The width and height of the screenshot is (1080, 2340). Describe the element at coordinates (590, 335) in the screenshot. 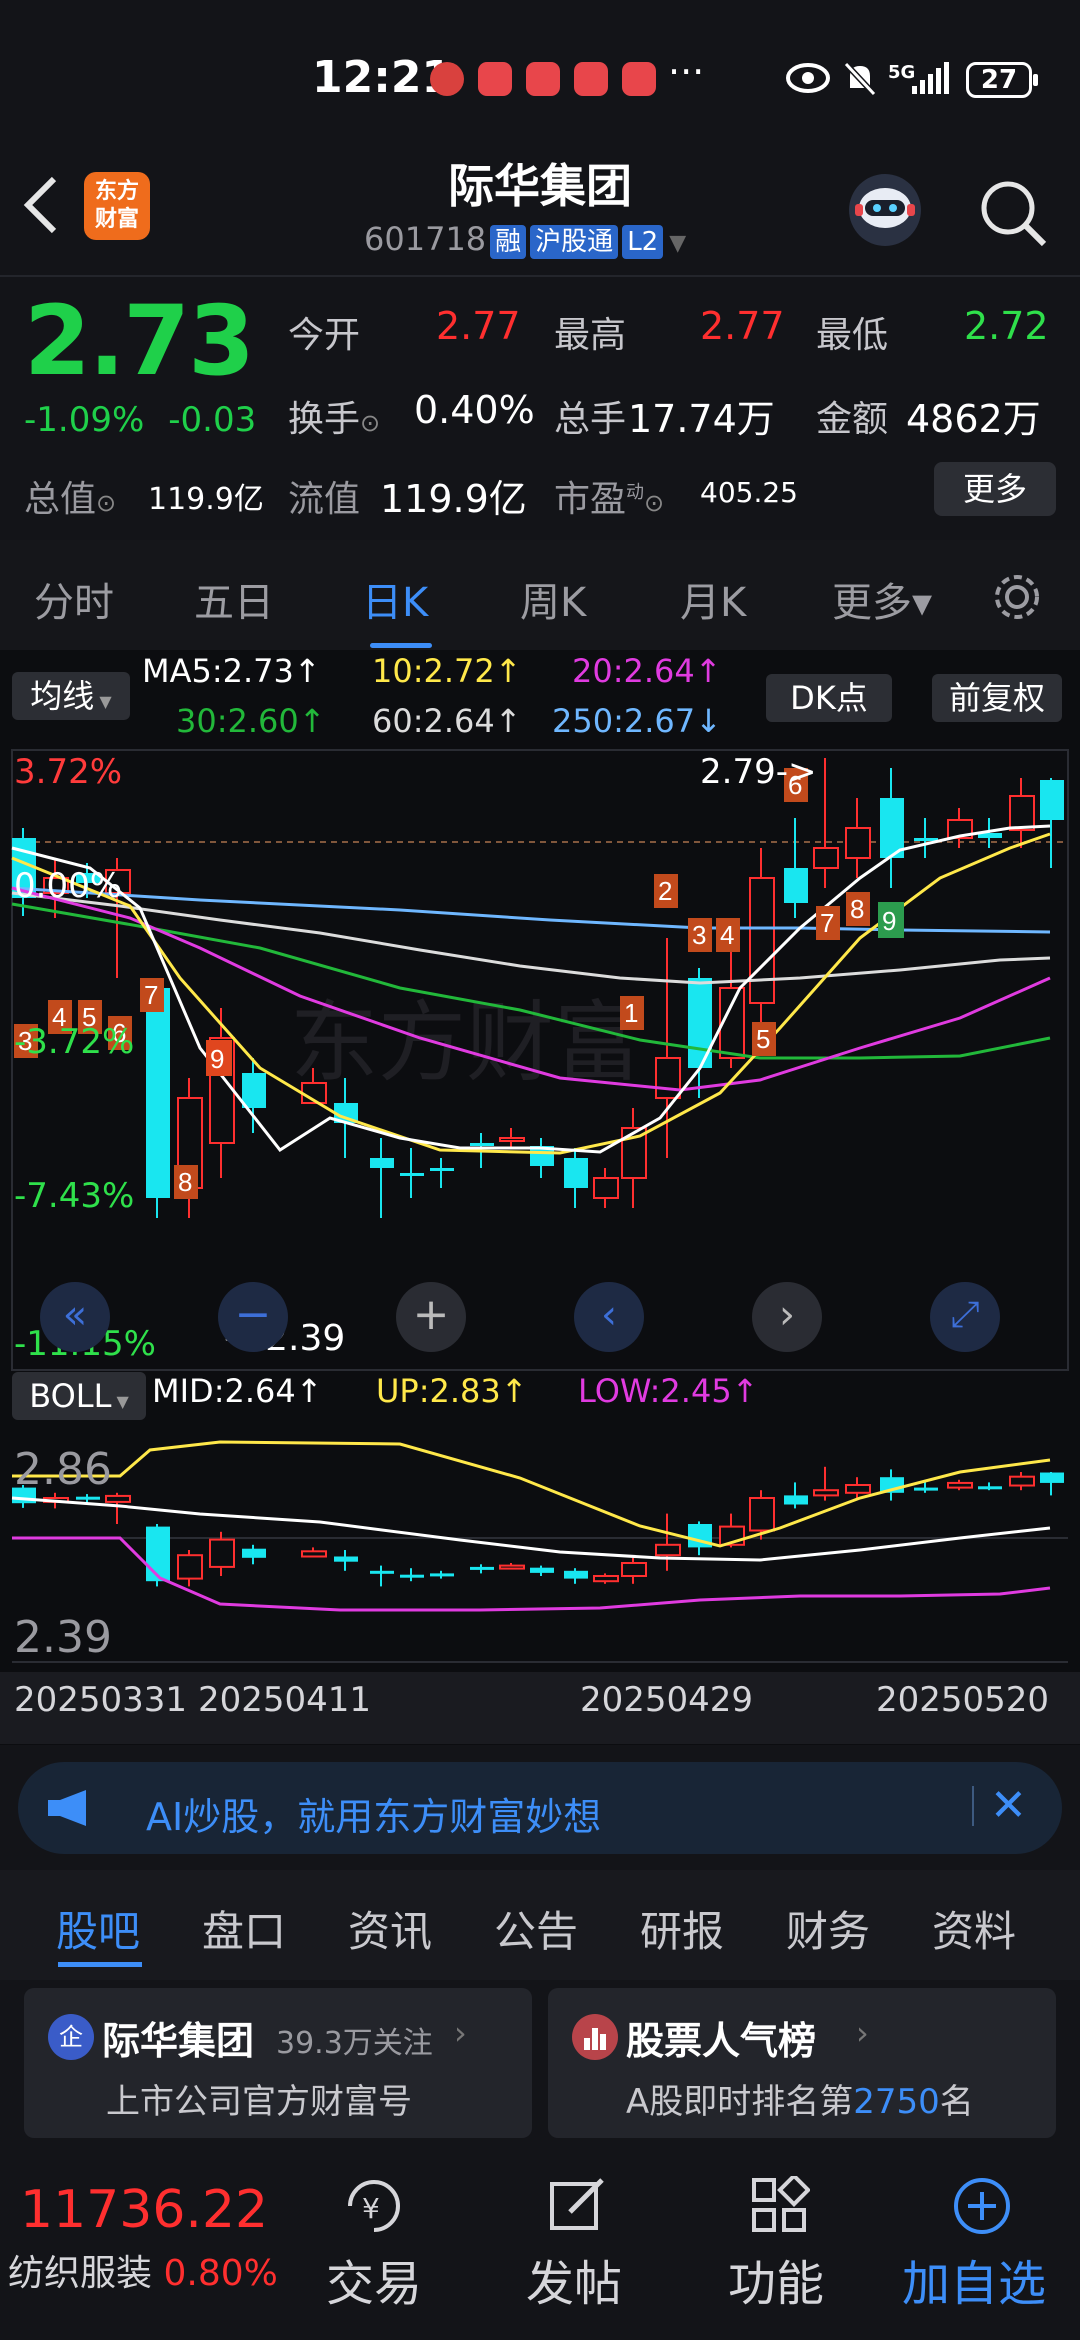

I see `high-label: 最高` at that location.